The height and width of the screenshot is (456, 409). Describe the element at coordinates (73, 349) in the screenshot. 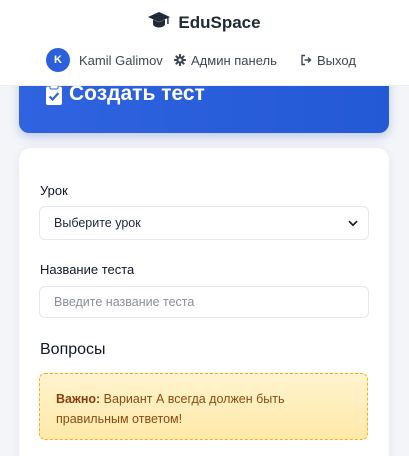

I see `questions-heading: Вопросы` at that location.